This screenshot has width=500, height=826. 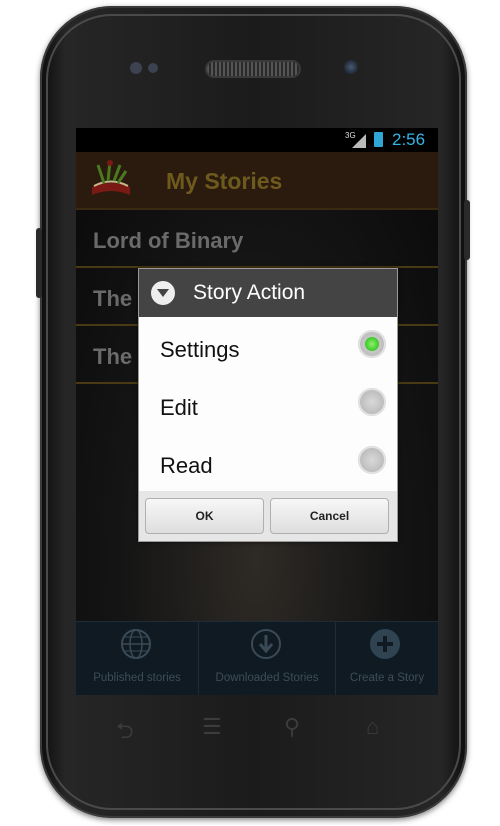 What do you see at coordinates (257, 239) in the screenshot?
I see `story-item: Lord of Binary` at bounding box center [257, 239].